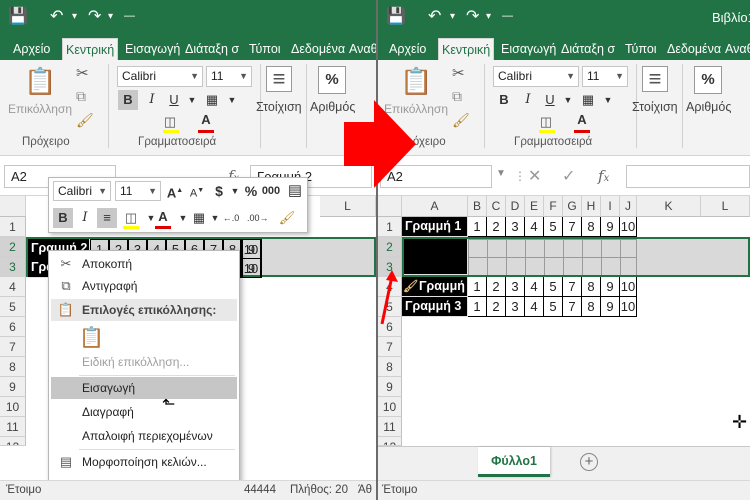 The image size is (750, 500). What do you see at coordinates (416, 81) in the screenshot?
I see `paste-icon: 📋` at bounding box center [416, 81].